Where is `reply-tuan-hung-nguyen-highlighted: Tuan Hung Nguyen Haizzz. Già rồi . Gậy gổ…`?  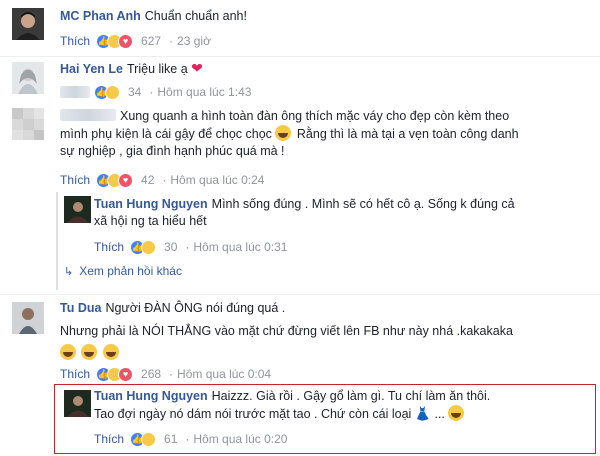
reply-tuan-hung-nguyen-highlighted: Tuan Hung Nguyen Haizzz. Già rồi . Gậy gổ… is located at coordinates (325, 420).